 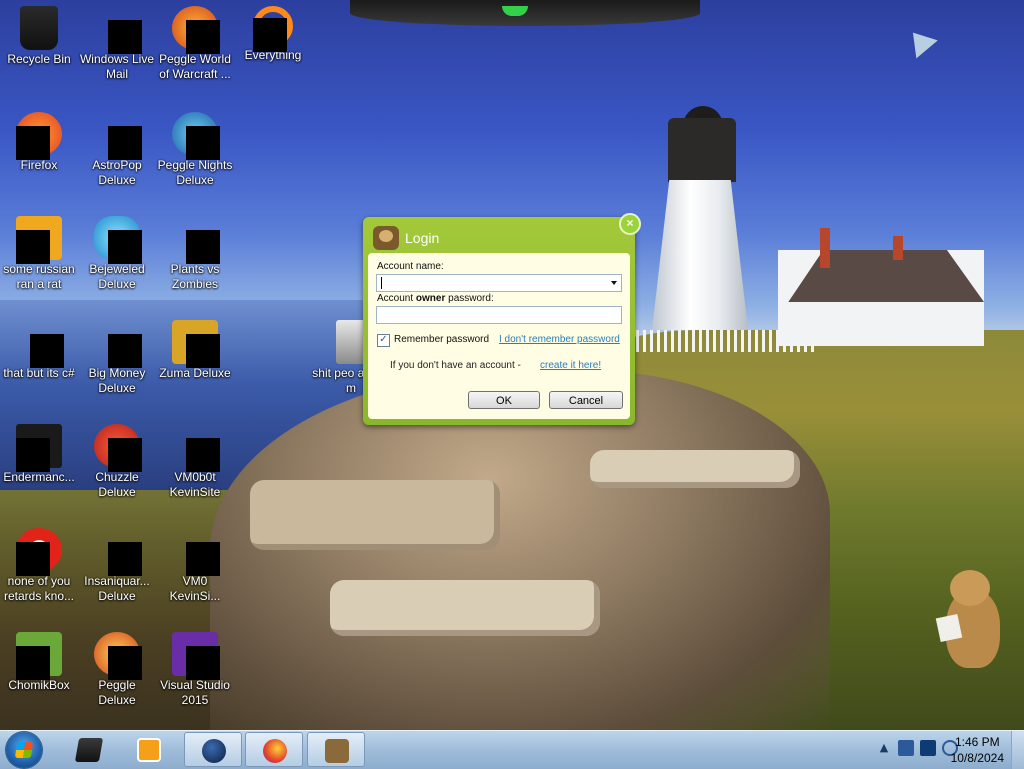 What do you see at coordinates (504, 400) in the screenshot?
I see `ok-button: OK` at bounding box center [504, 400].